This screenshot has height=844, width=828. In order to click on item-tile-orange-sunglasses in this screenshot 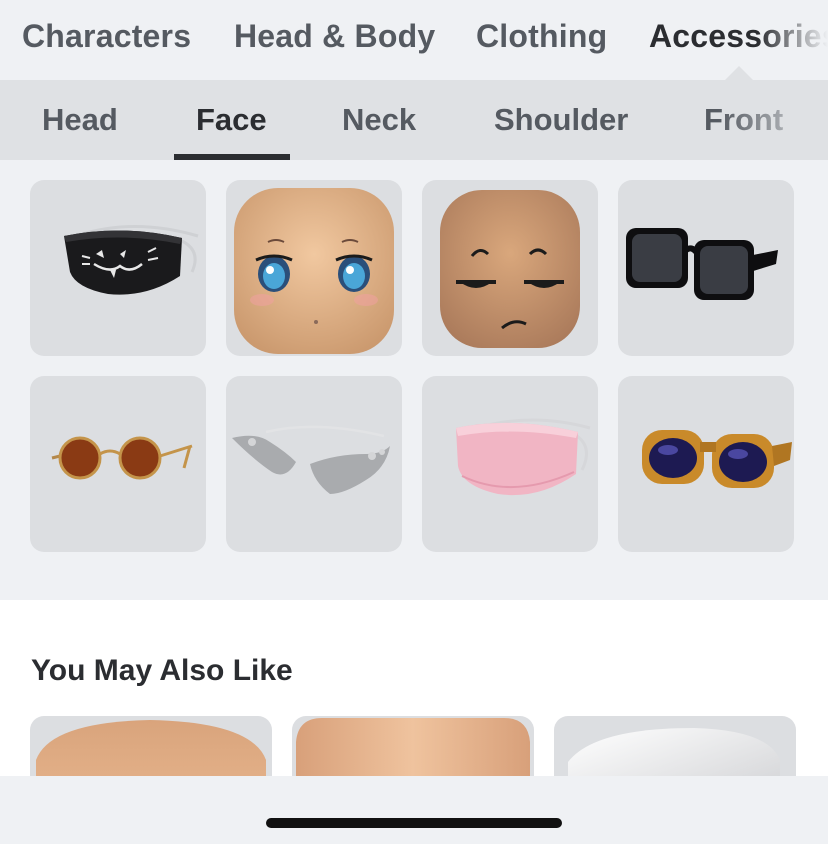, I will do `click(706, 464)`.